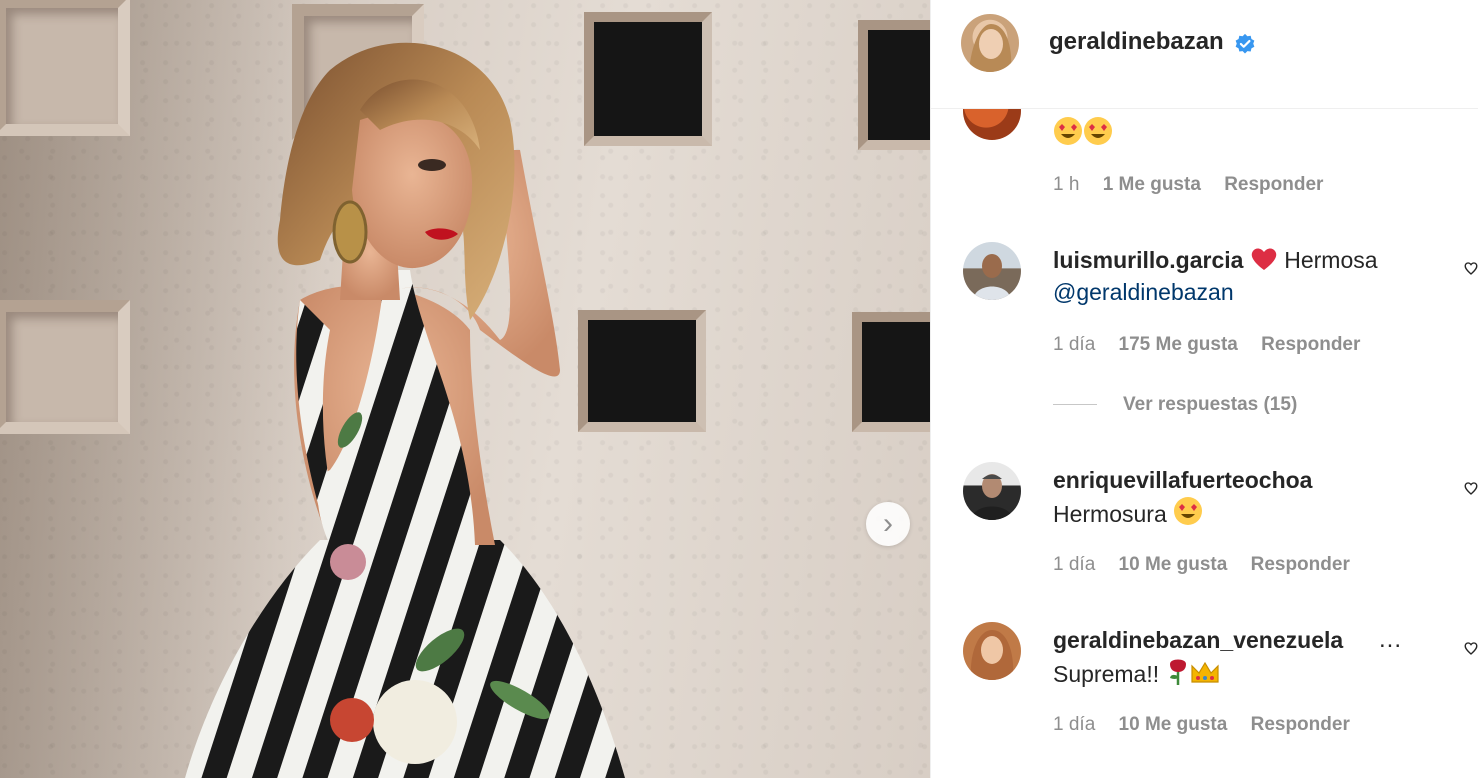 The width and height of the screenshot is (1478, 778). What do you see at coordinates (1264, 259) in the screenshot?
I see `red-heart-emoji` at bounding box center [1264, 259].